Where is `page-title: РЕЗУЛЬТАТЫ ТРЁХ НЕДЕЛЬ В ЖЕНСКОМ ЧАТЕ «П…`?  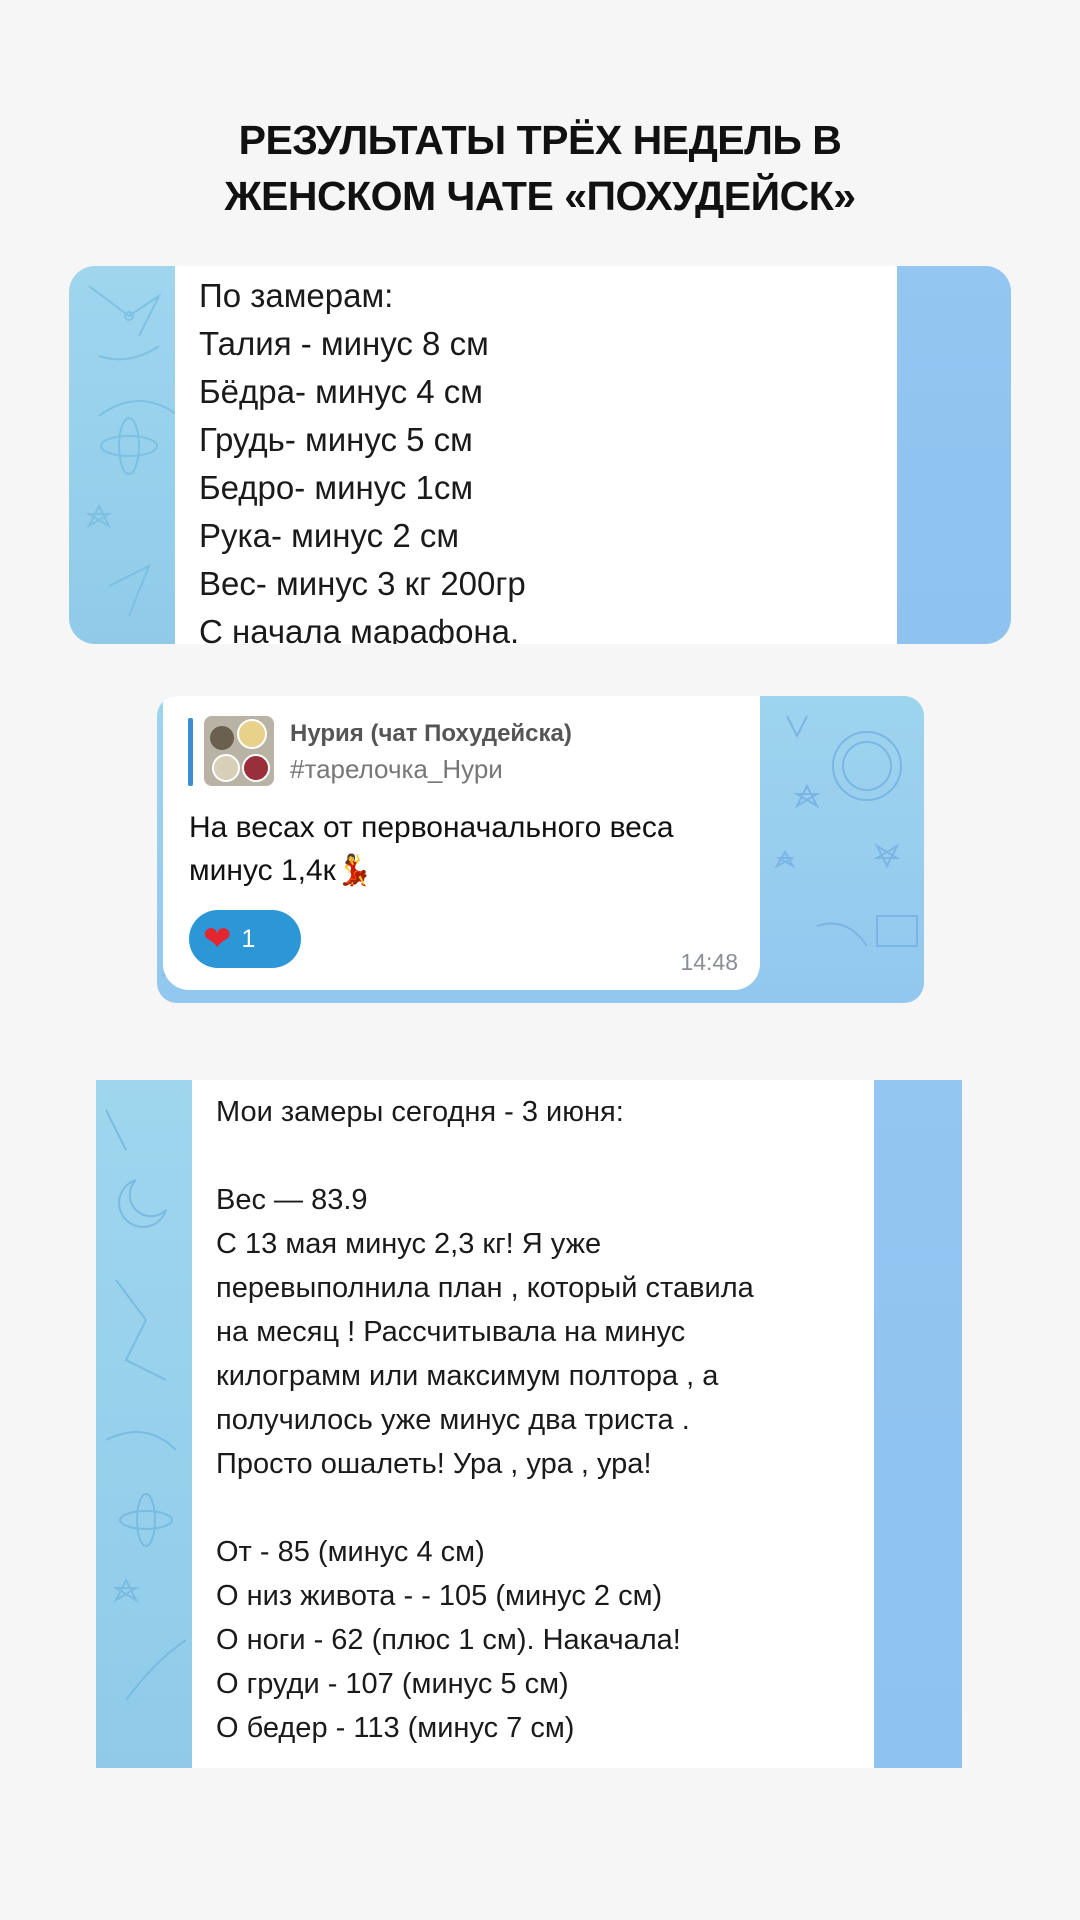 page-title: РЕЗУЛЬТАТЫ ТРЁХ НЕДЕЛЬ В ЖЕНСКОМ ЧАТЕ «П… is located at coordinates (540, 168).